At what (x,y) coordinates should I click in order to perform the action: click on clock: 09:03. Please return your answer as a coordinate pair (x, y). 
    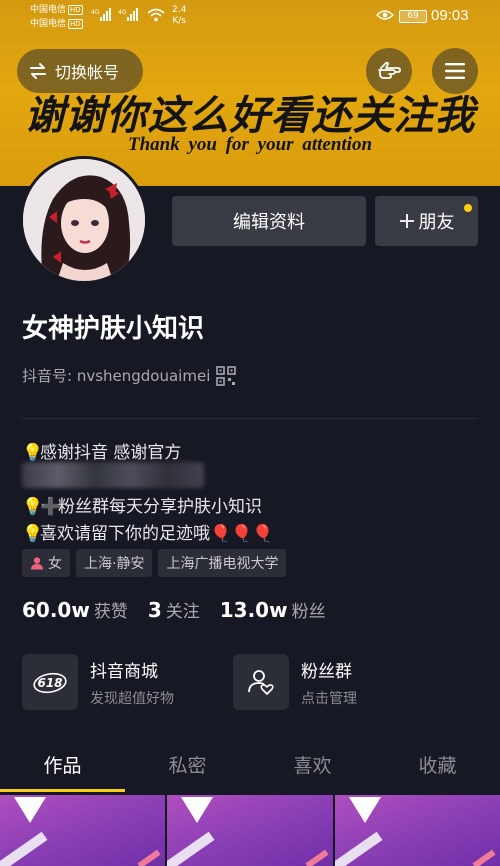
    Looking at the image, I should click on (450, 15).